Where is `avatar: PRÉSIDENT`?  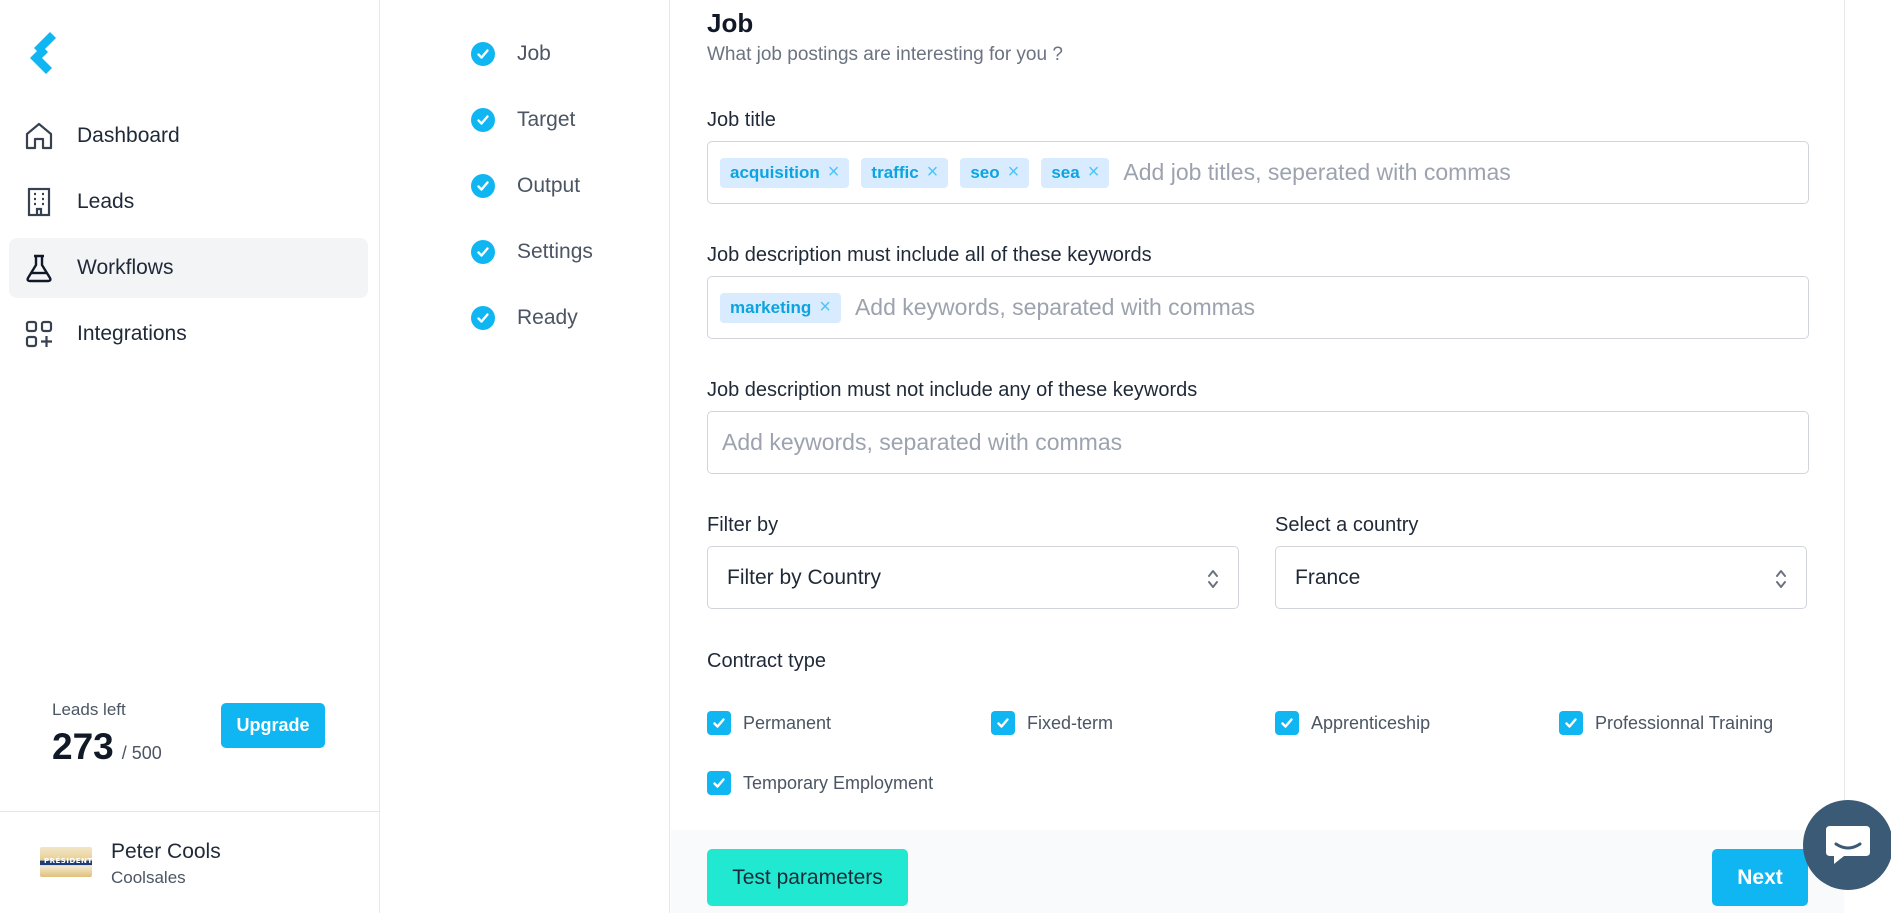 avatar: PRÉSIDENT is located at coordinates (66, 862).